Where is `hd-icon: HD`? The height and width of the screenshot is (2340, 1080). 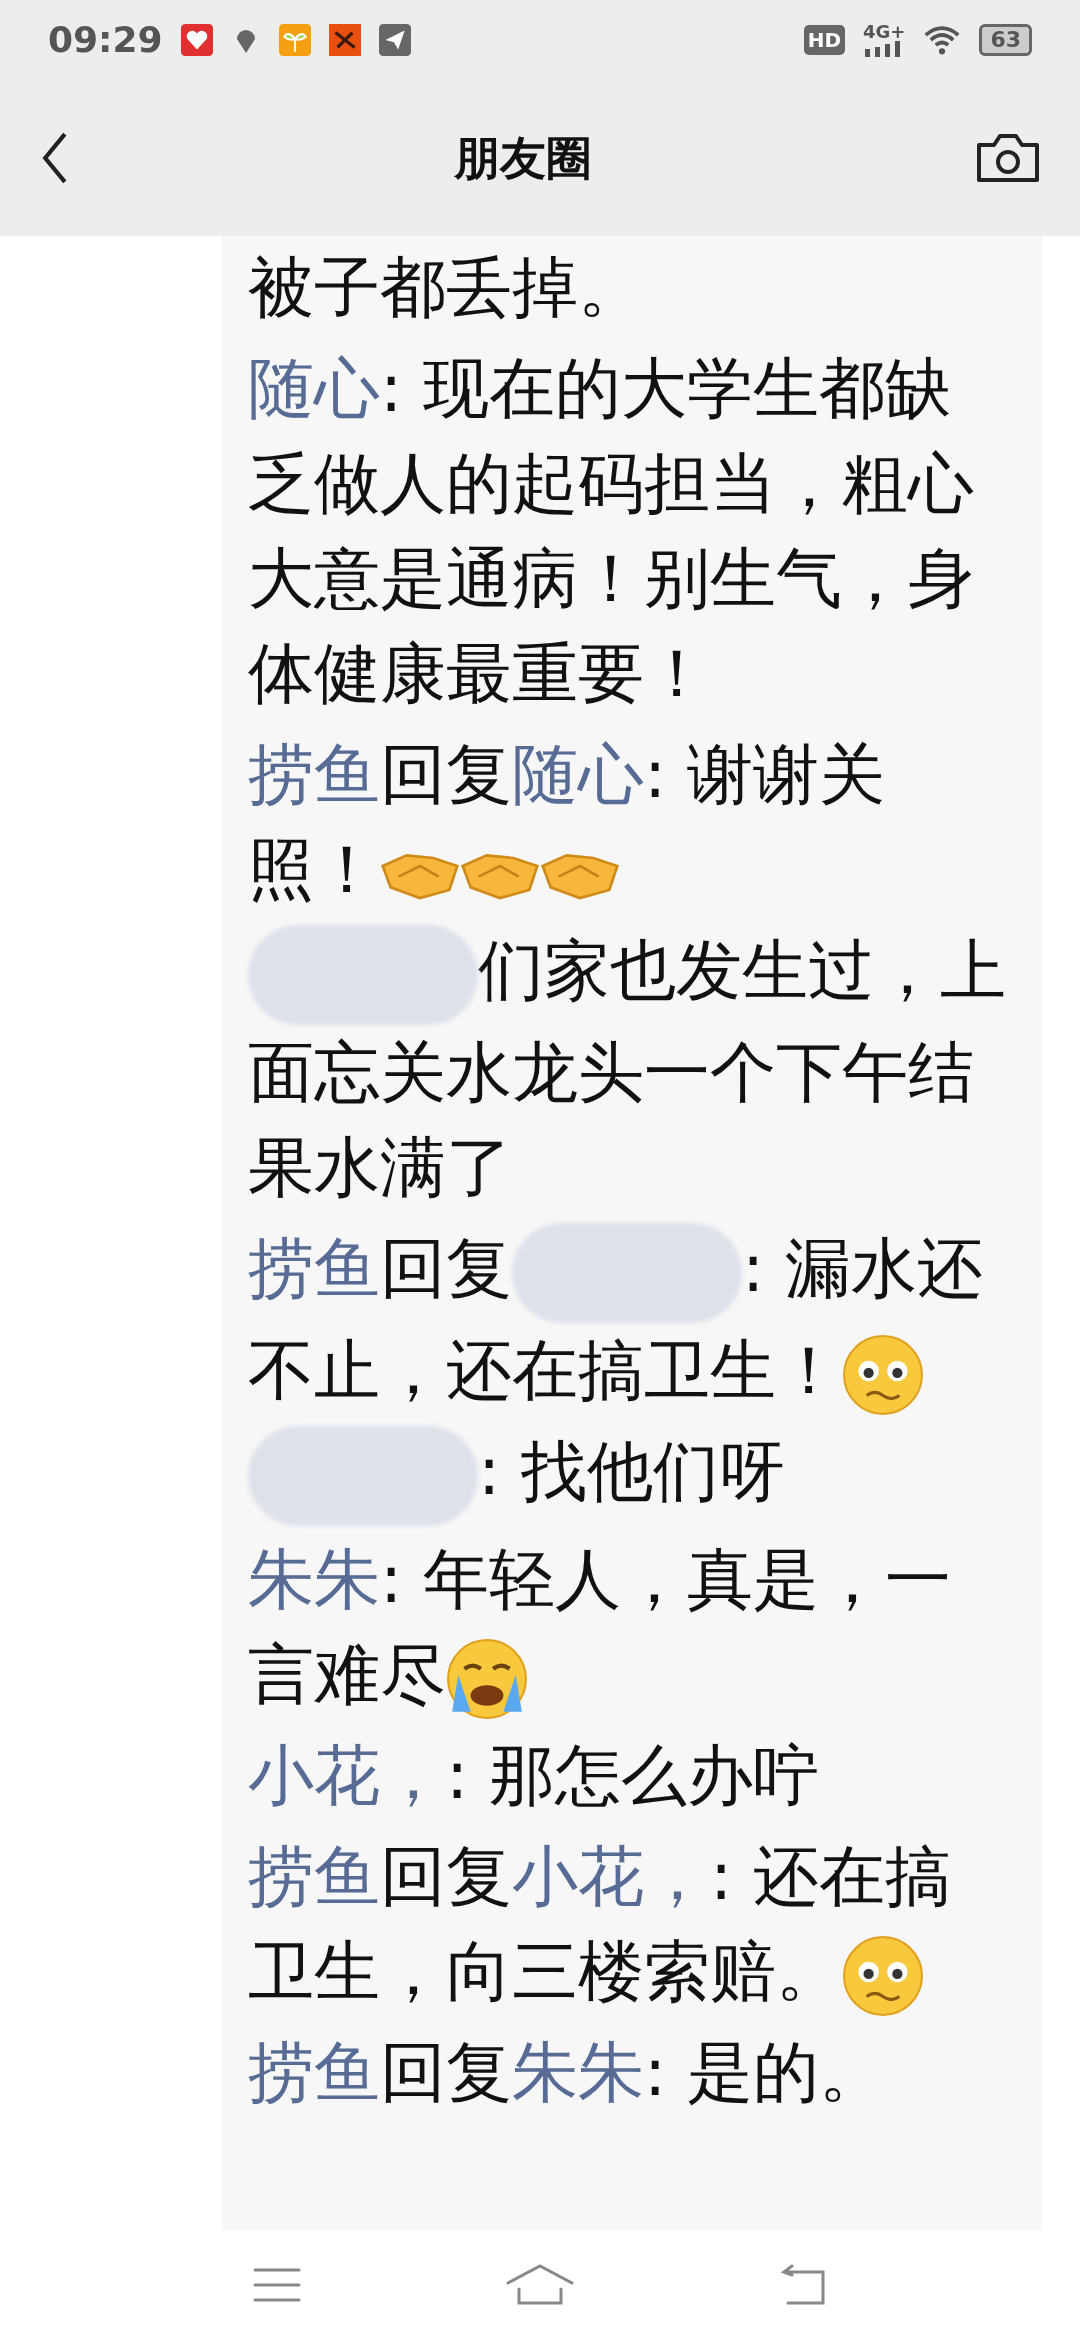
hd-icon: HD is located at coordinates (824, 40).